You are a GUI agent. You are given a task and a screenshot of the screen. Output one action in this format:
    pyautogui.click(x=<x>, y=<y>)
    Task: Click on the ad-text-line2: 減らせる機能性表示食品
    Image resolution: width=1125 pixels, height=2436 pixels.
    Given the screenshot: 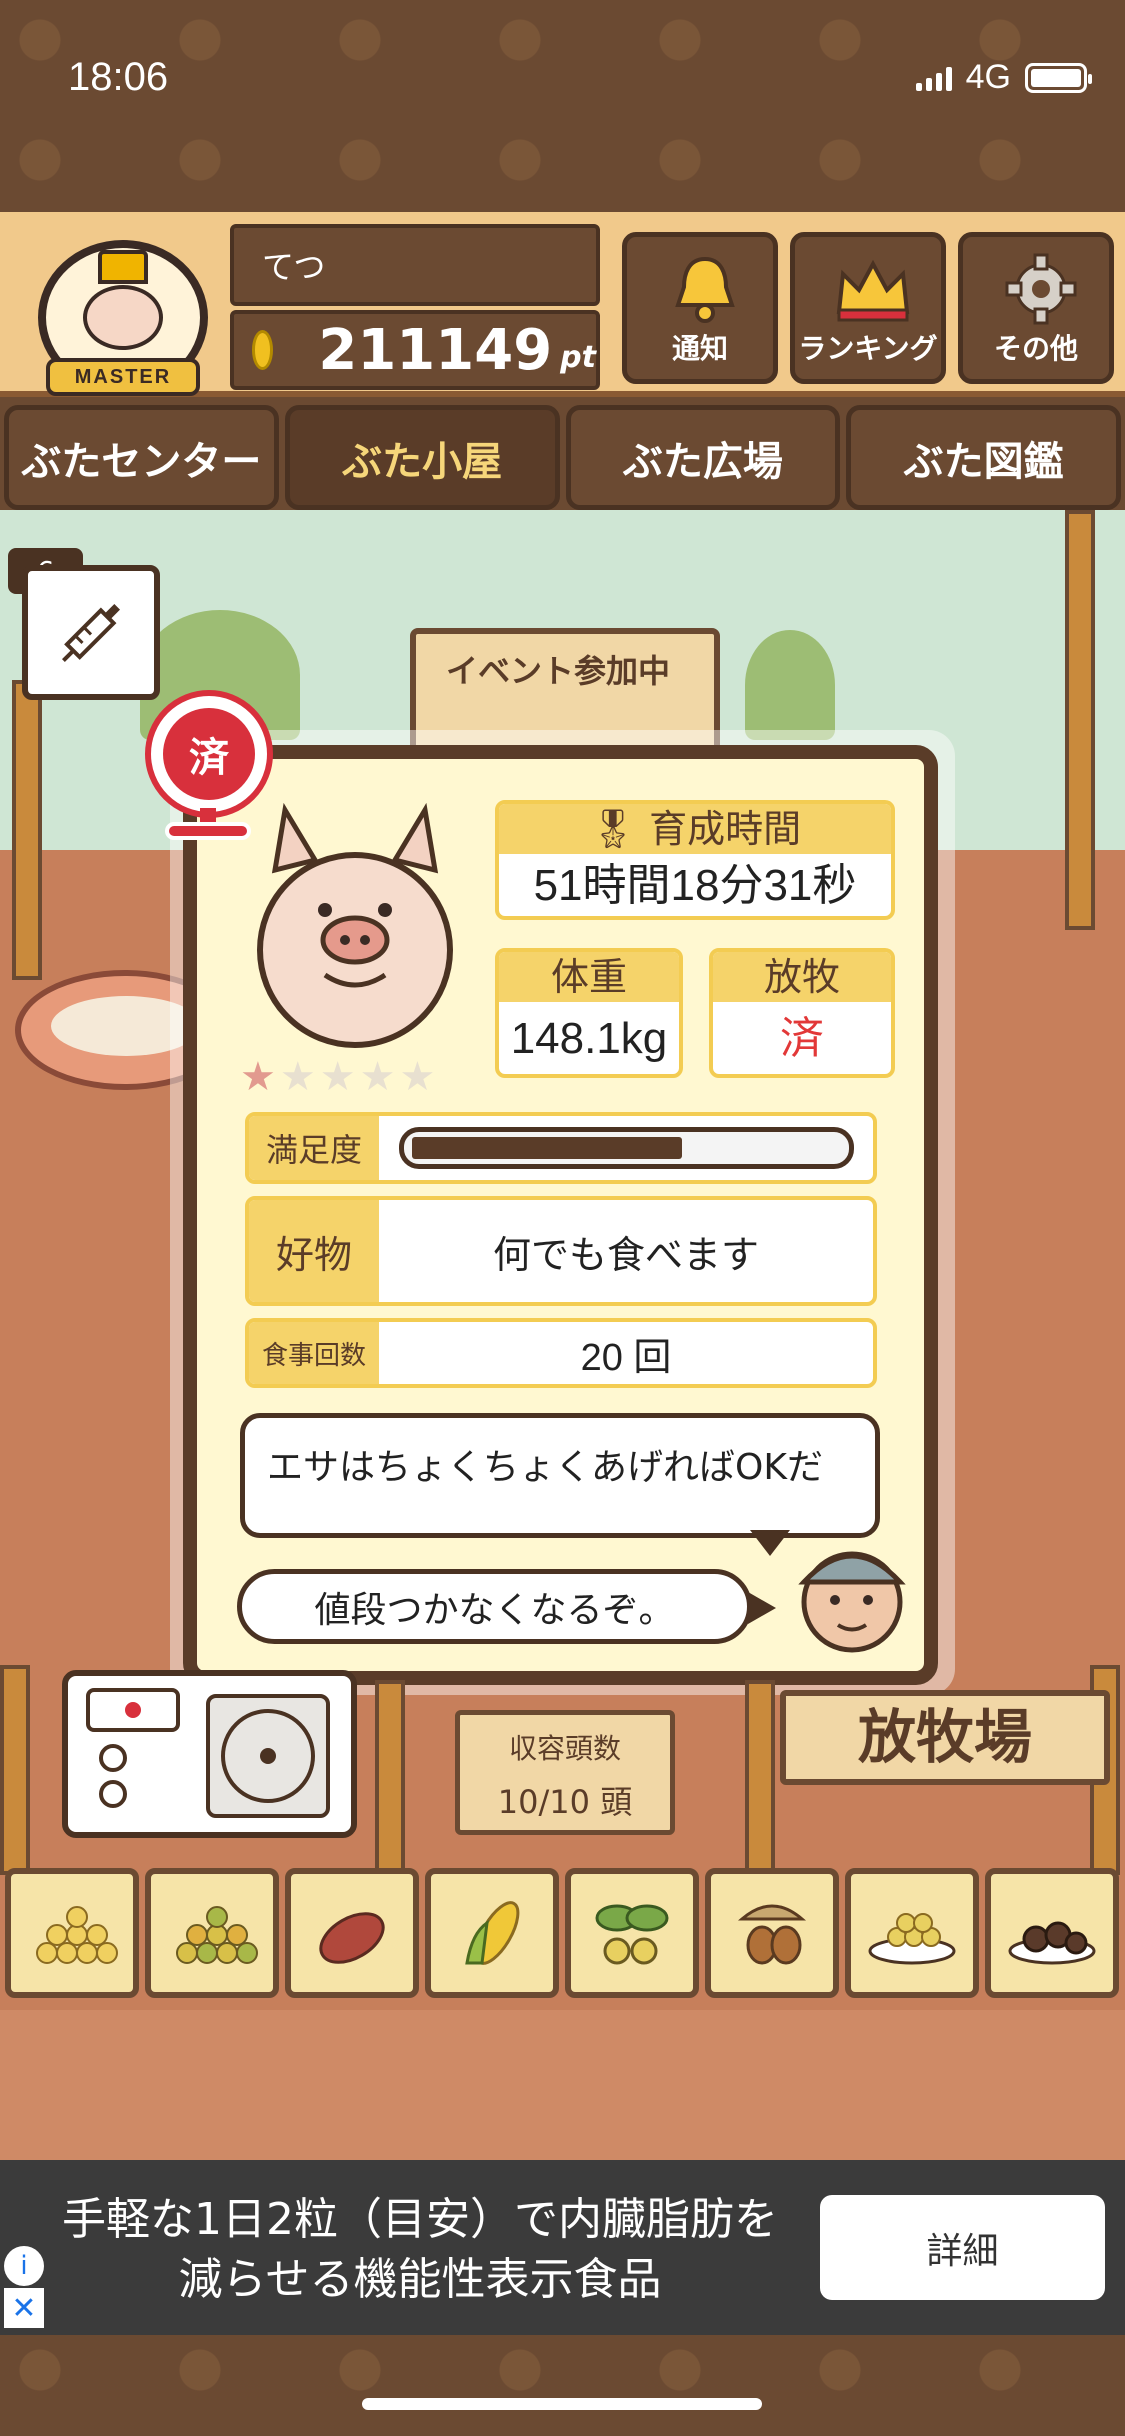 What is the action you would take?
    pyautogui.click(x=420, y=2279)
    